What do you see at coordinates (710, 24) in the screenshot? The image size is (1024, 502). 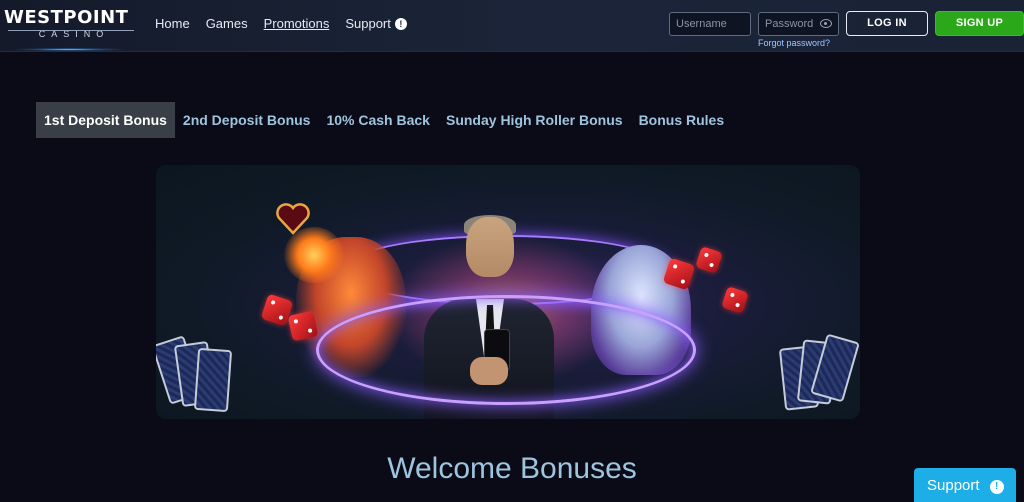 I see `username-input: Username` at bounding box center [710, 24].